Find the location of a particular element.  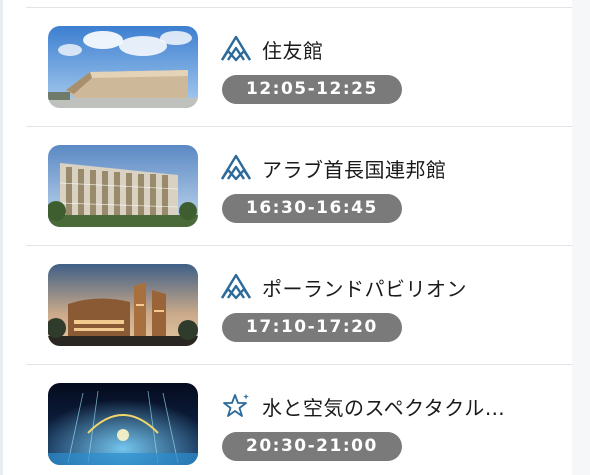

time-badge: 20:30-21:00 is located at coordinates (312, 446).